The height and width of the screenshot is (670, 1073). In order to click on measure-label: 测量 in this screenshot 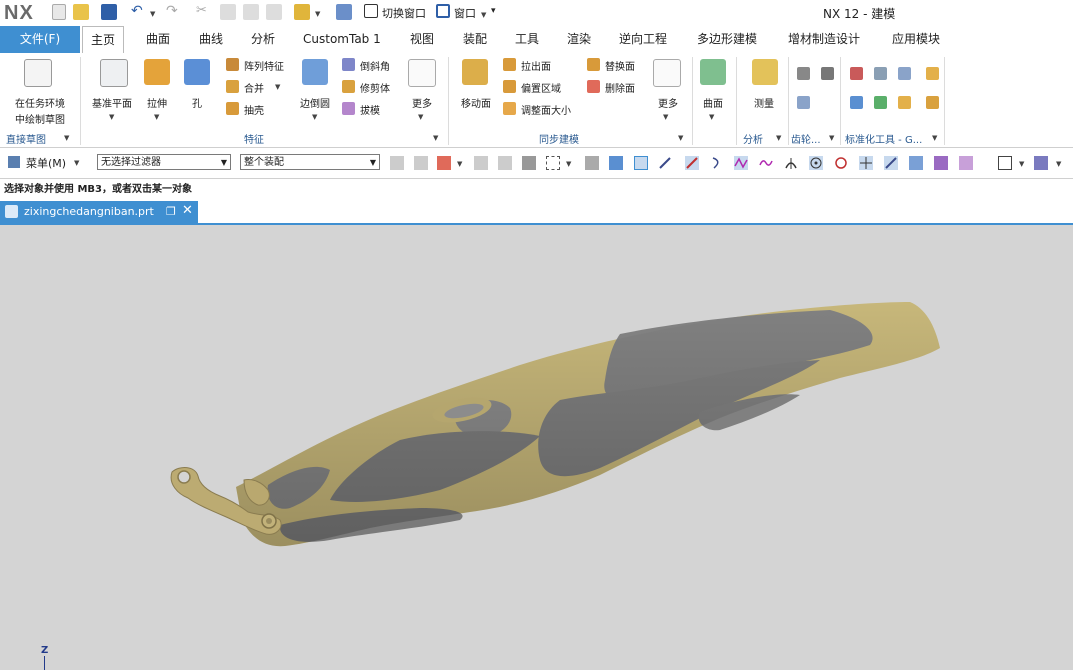, I will do `click(764, 102)`.